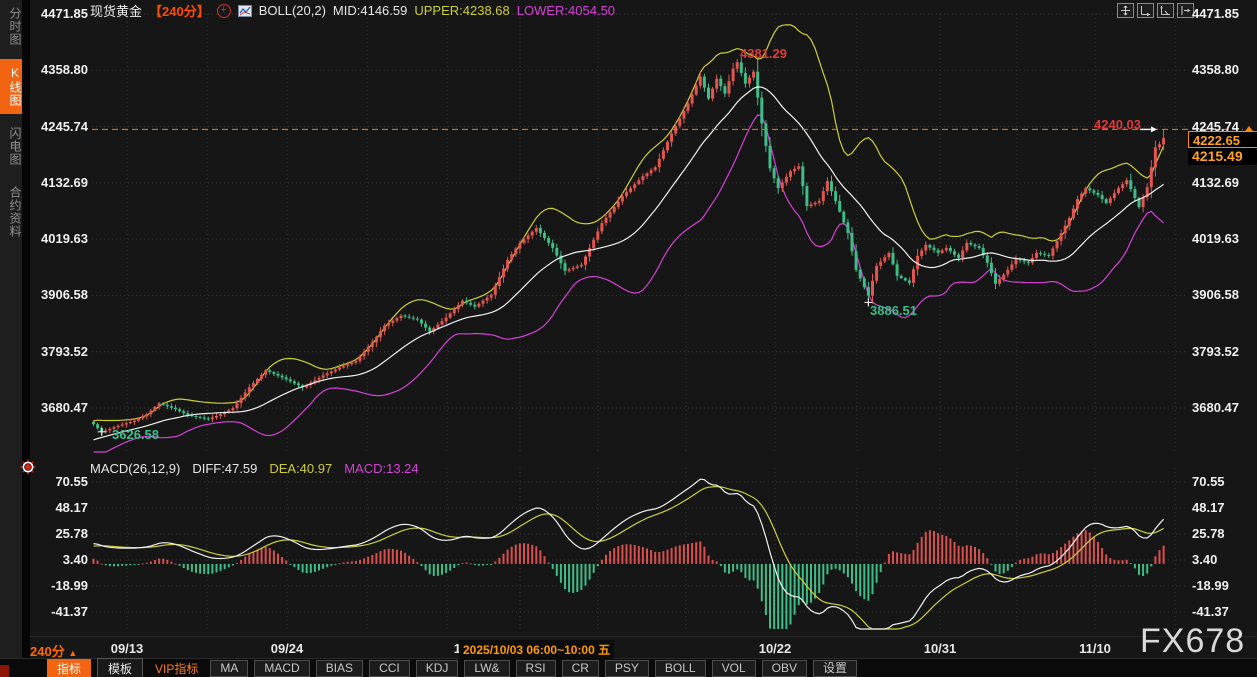  What do you see at coordinates (135, 468) in the screenshot?
I see `macd-formula: MACD(26,12,9)` at bounding box center [135, 468].